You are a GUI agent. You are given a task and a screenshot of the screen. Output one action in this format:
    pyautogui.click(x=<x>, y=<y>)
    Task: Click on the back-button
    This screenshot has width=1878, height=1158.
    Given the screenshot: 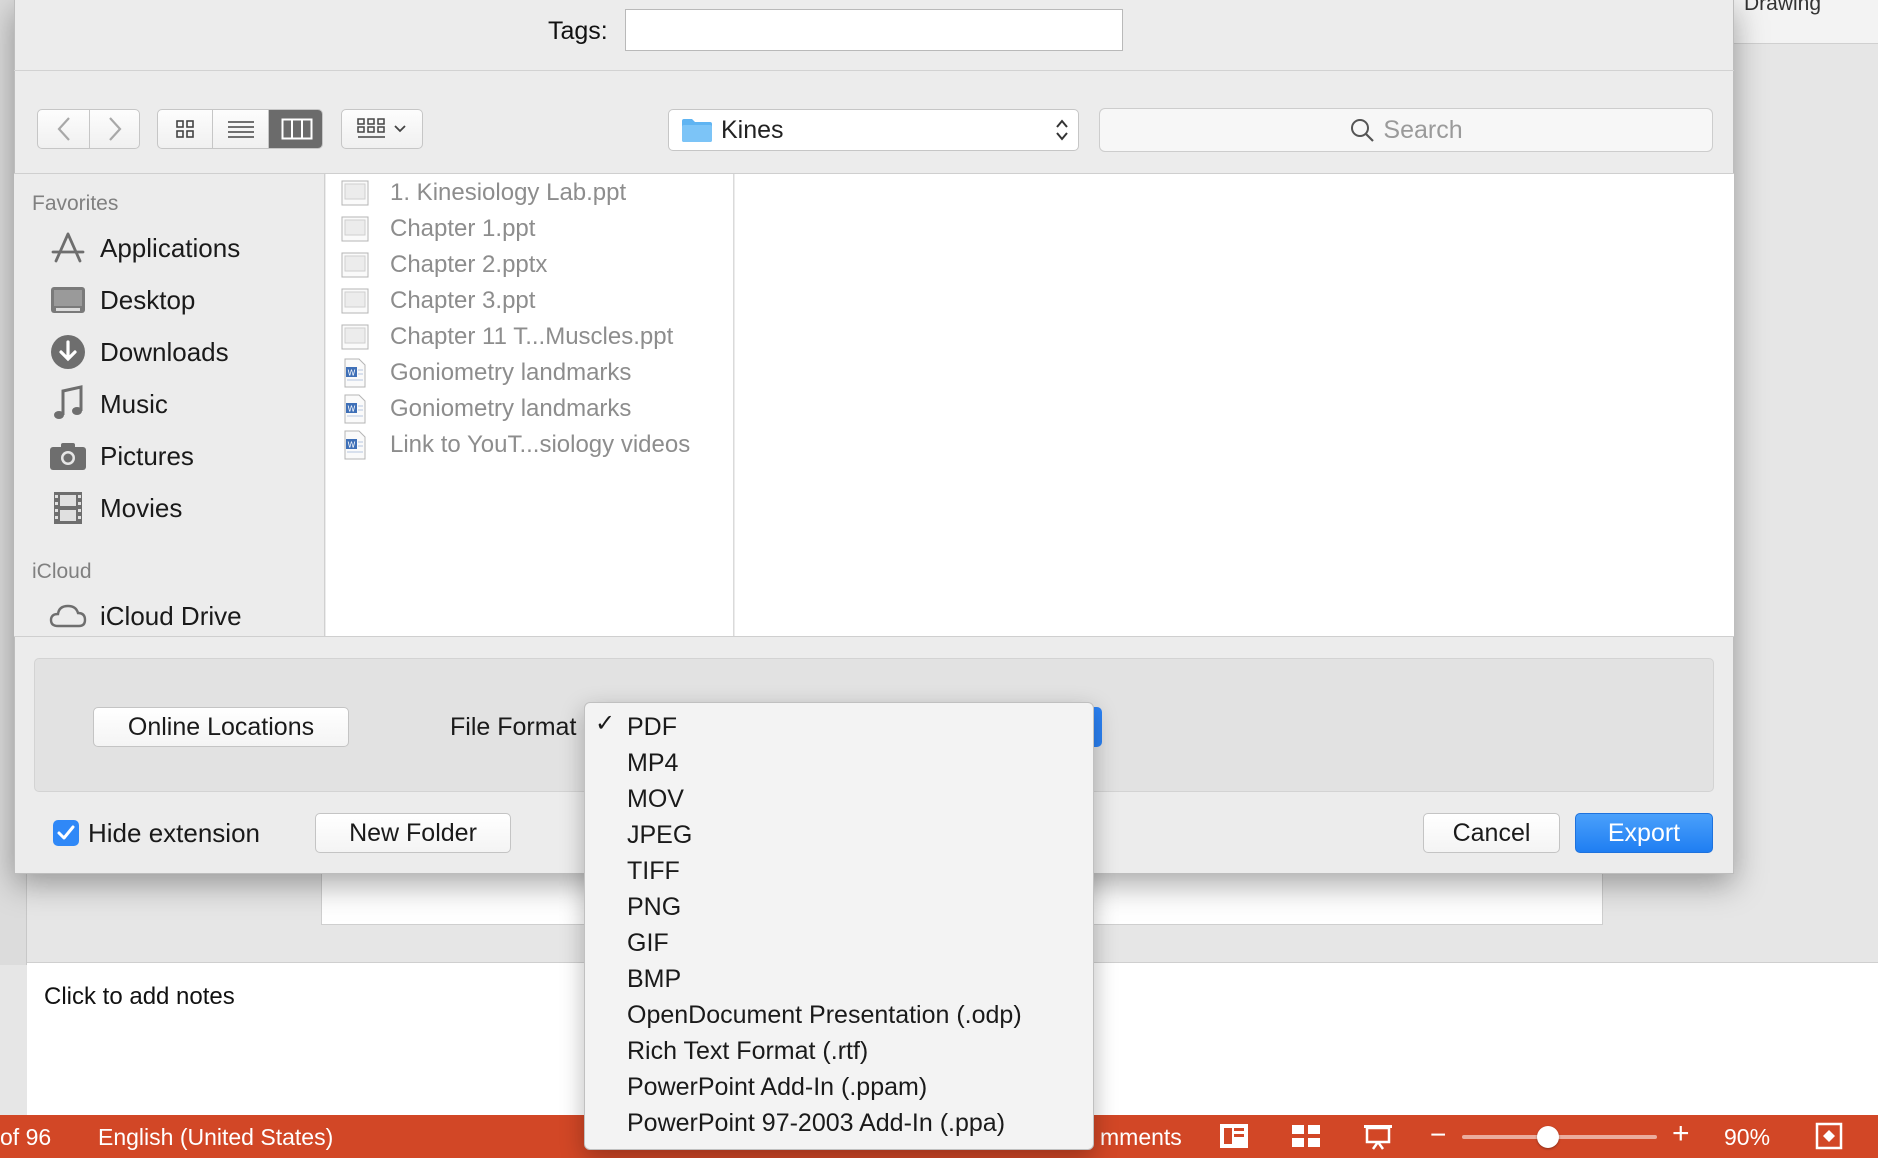 What is the action you would take?
    pyautogui.click(x=63, y=129)
    